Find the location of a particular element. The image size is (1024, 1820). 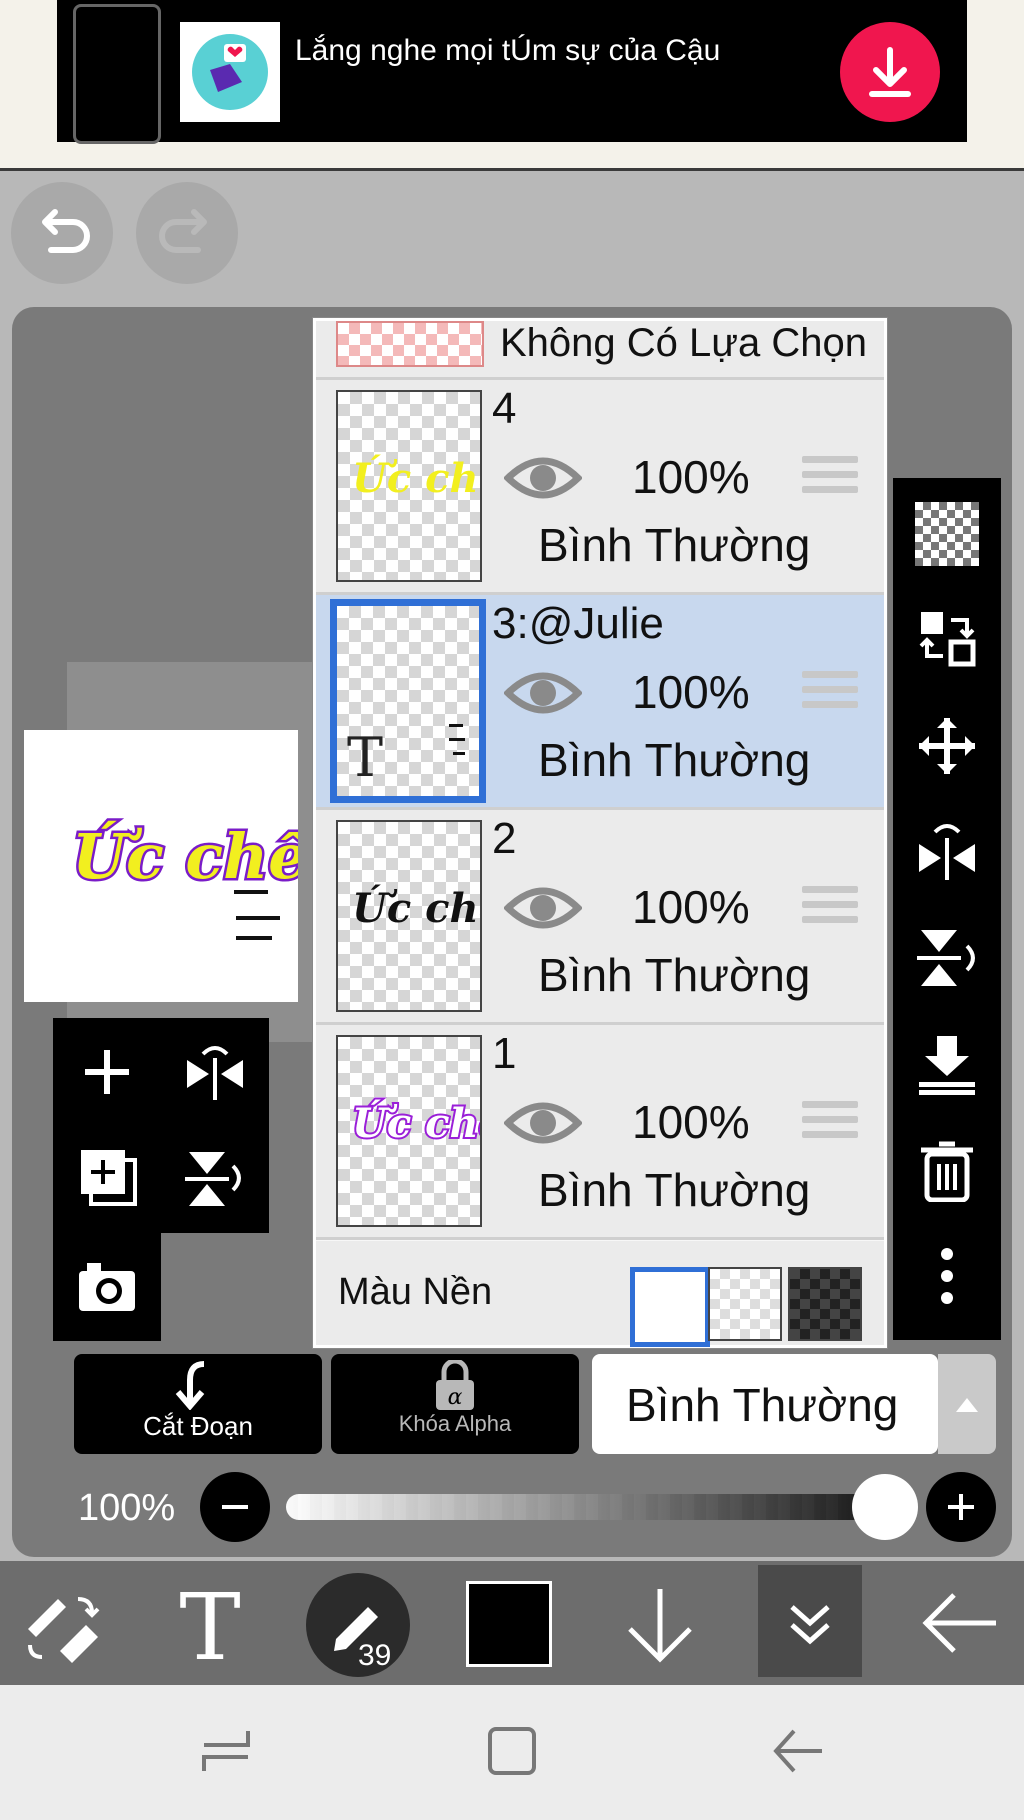

opacity-slider-handle is located at coordinates (885, 1507).